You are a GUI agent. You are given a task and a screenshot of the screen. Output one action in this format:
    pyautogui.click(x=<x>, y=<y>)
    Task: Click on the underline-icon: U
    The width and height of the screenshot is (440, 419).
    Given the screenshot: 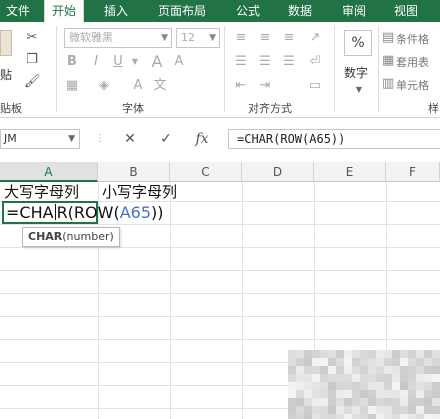 What is the action you would take?
    pyautogui.click(x=118, y=62)
    